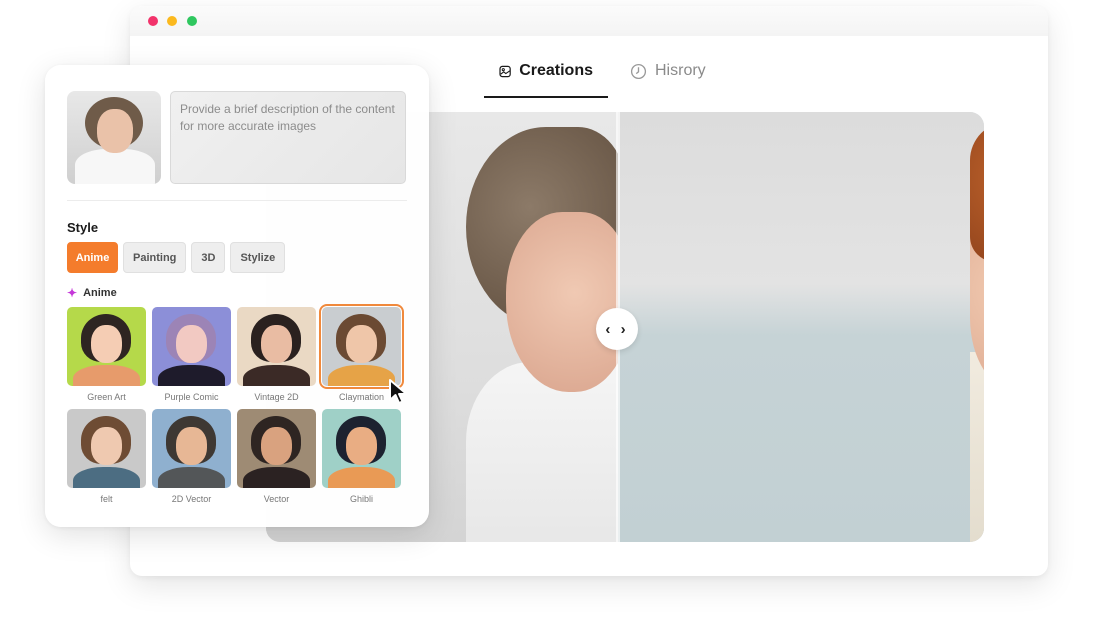 The image size is (1094, 635). Describe the element at coordinates (276, 499) in the screenshot. I see `style-name: Vector` at that location.